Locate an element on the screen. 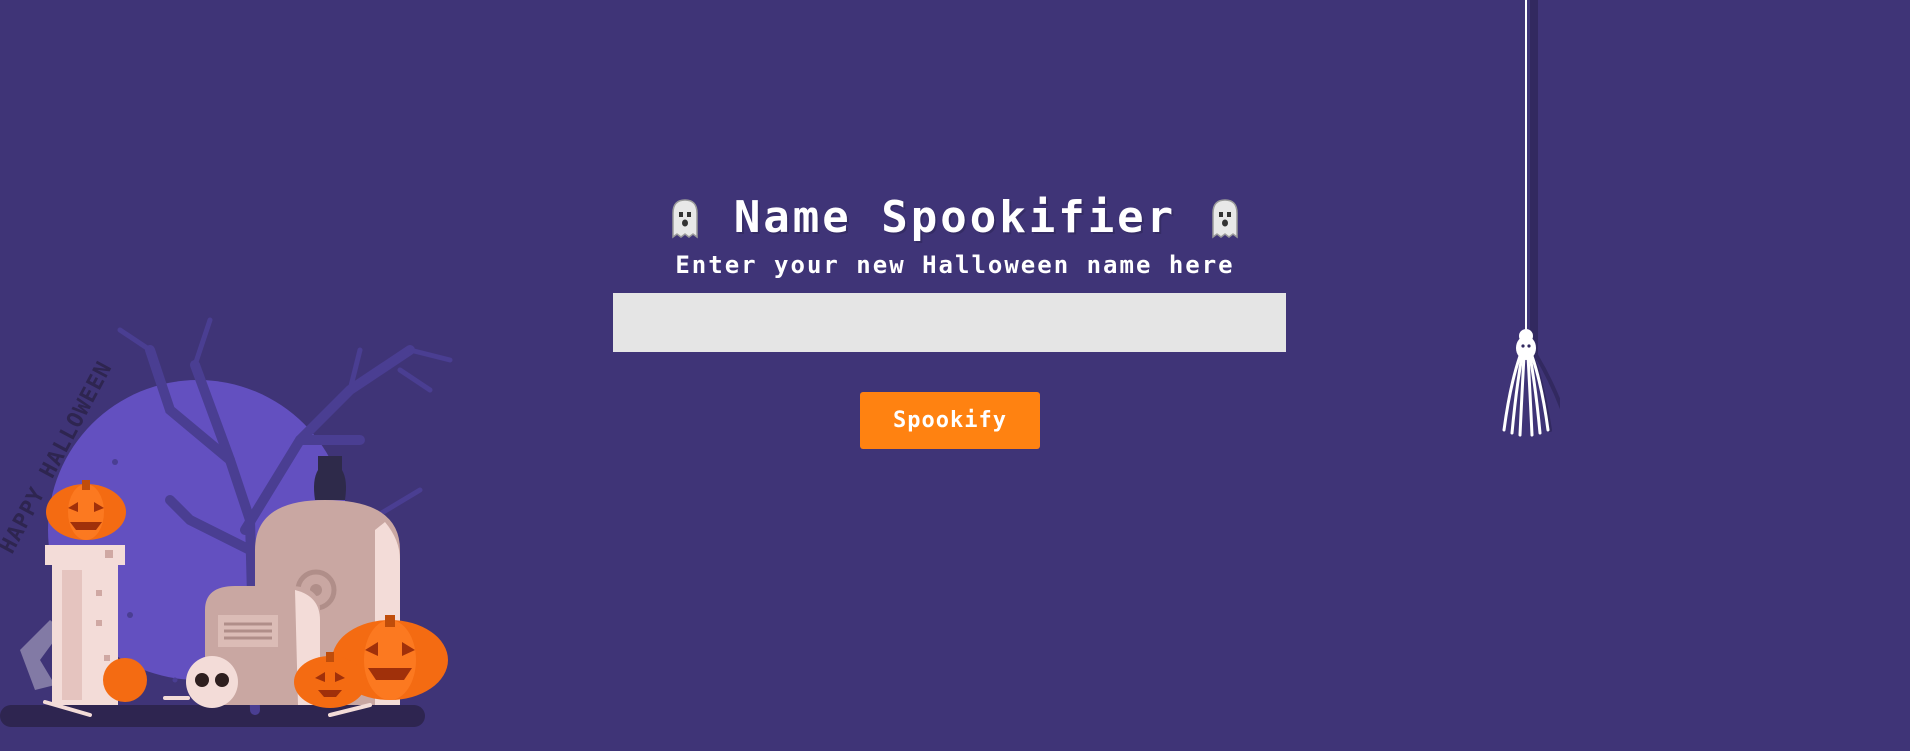 The height and width of the screenshot is (751, 1910). halloween-name-input is located at coordinates (949, 322).